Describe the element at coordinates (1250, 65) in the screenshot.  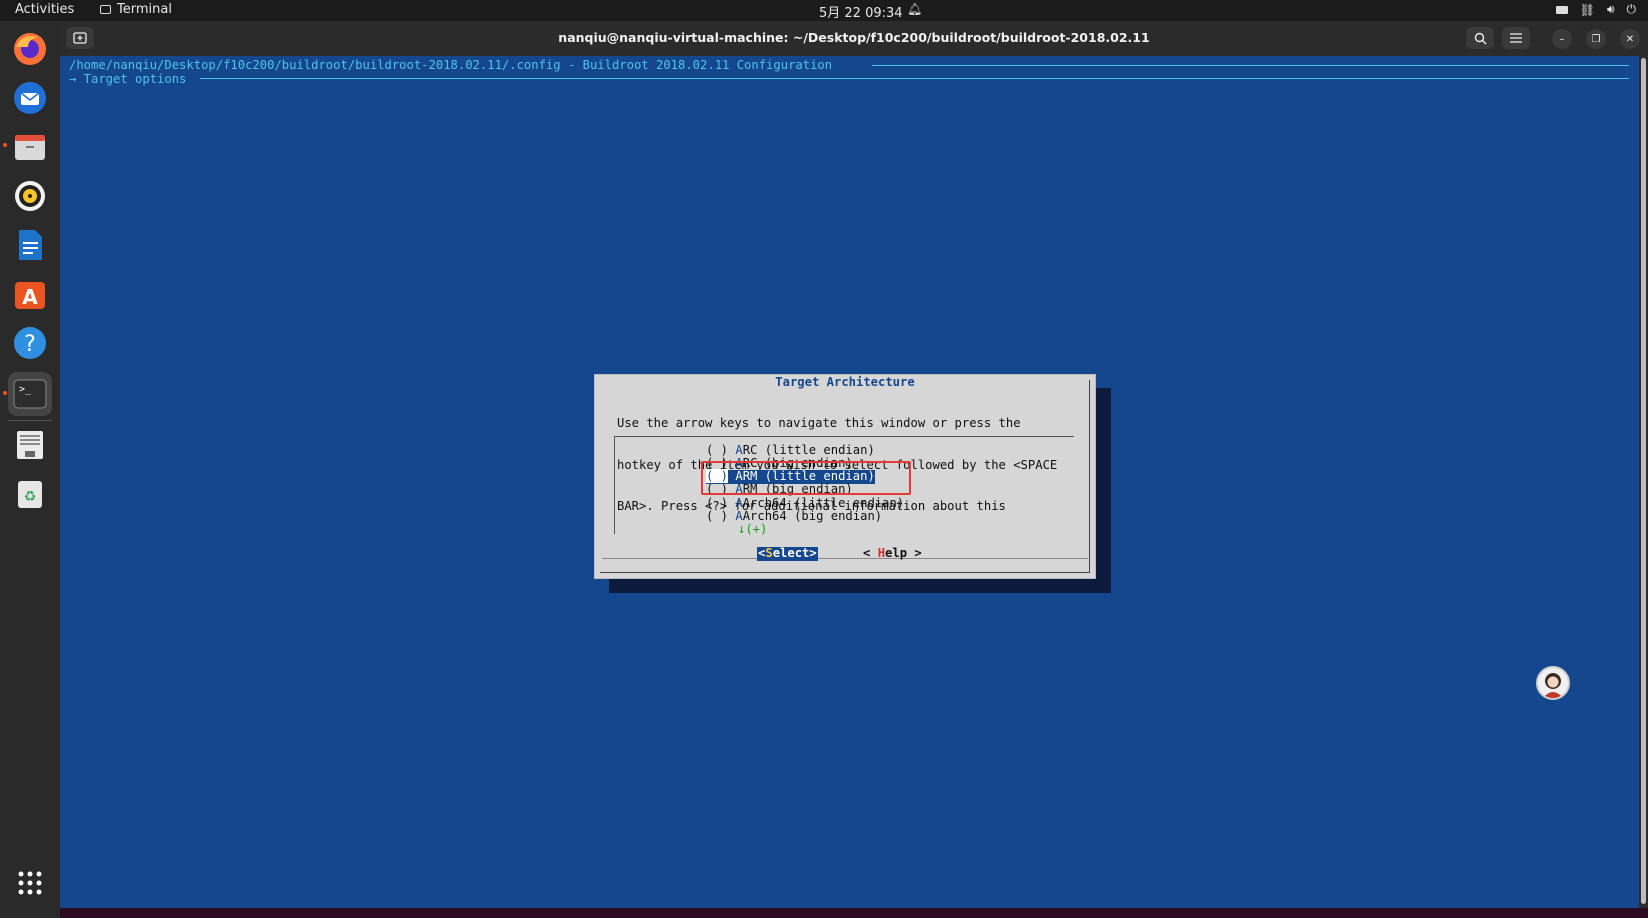
I see `header-rule` at that location.